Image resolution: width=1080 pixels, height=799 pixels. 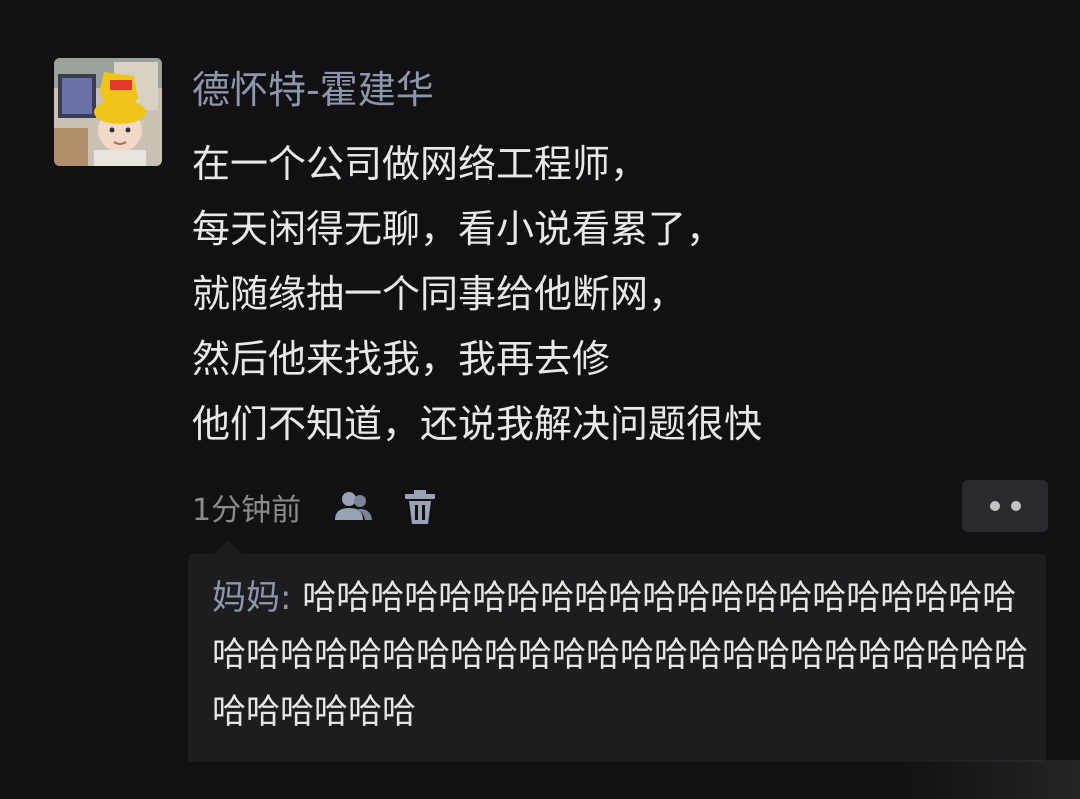 What do you see at coordinates (990, 779) in the screenshot?
I see `screen-glare` at bounding box center [990, 779].